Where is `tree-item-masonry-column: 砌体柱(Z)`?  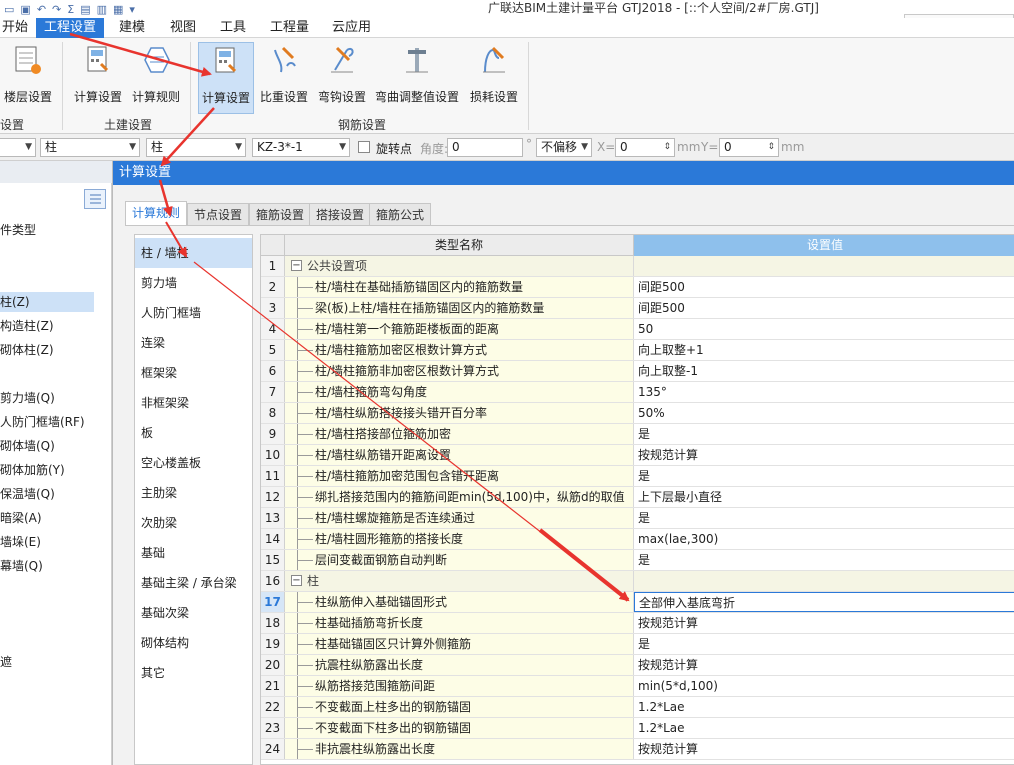 tree-item-masonry-column: 砌体柱(Z) is located at coordinates (47, 350).